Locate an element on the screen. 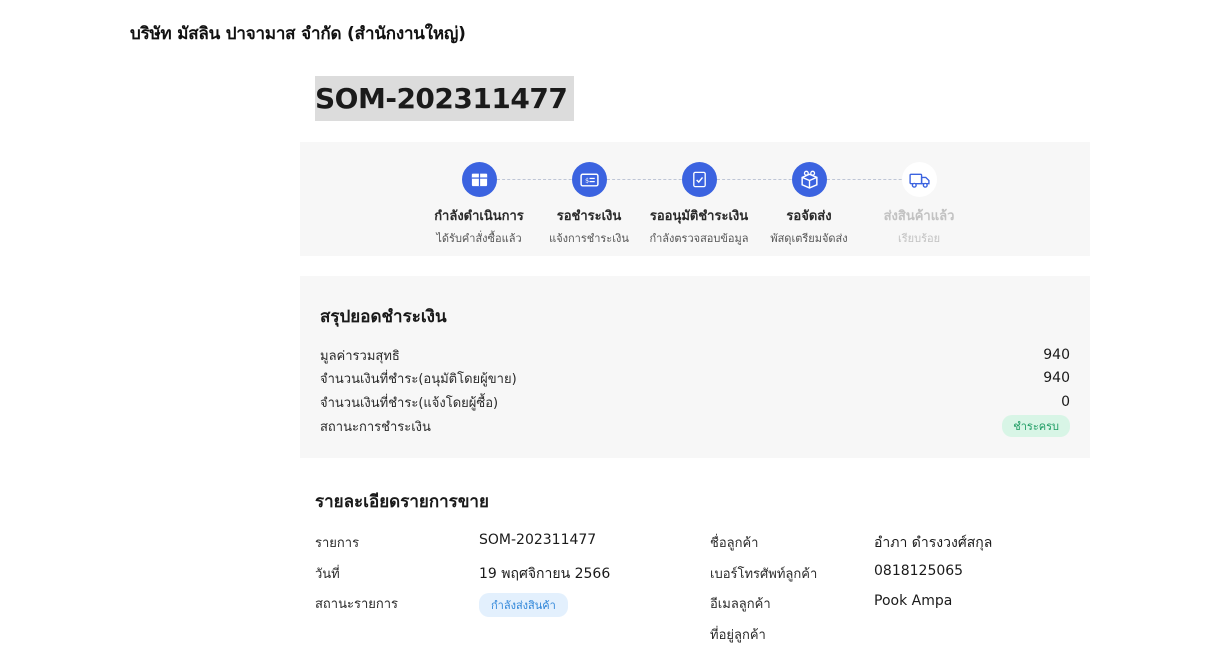 This screenshot has height=647, width=1209. payment-status-badge: ชำระครบ is located at coordinates (1036, 426).